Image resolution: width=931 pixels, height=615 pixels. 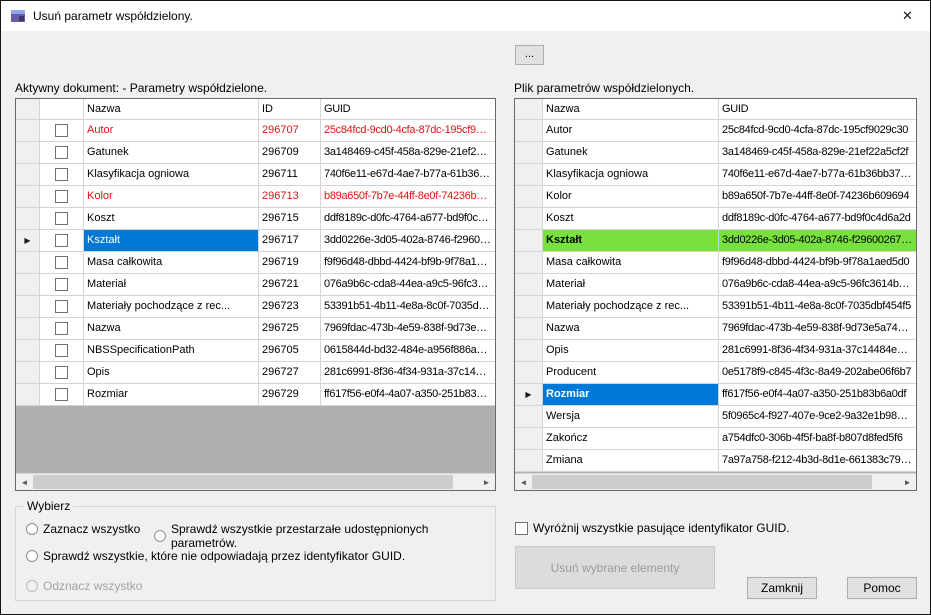 I want to click on cell-guid: 25c84fcd-9cd0-4cfa-87dc-195cf9029c30, so click(x=817, y=131).